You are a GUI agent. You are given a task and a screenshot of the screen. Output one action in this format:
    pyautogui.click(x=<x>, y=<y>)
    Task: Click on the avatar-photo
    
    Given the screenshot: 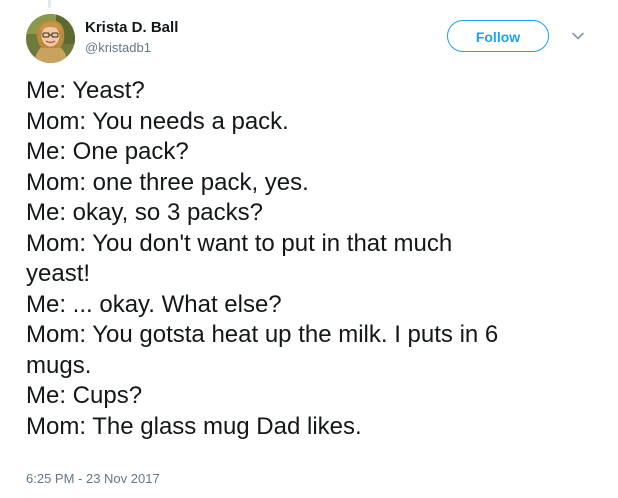 What is the action you would take?
    pyautogui.click(x=50, y=38)
    